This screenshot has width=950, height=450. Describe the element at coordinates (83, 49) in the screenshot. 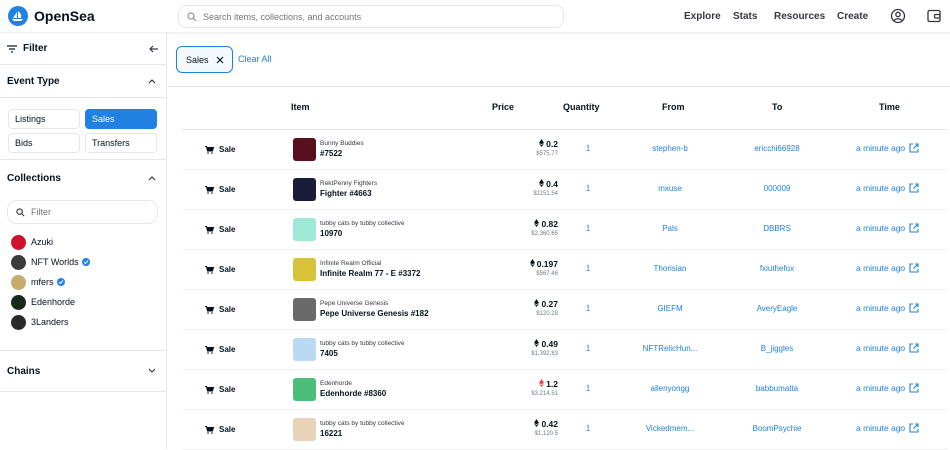

I see `filter-header: Filter` at that location.